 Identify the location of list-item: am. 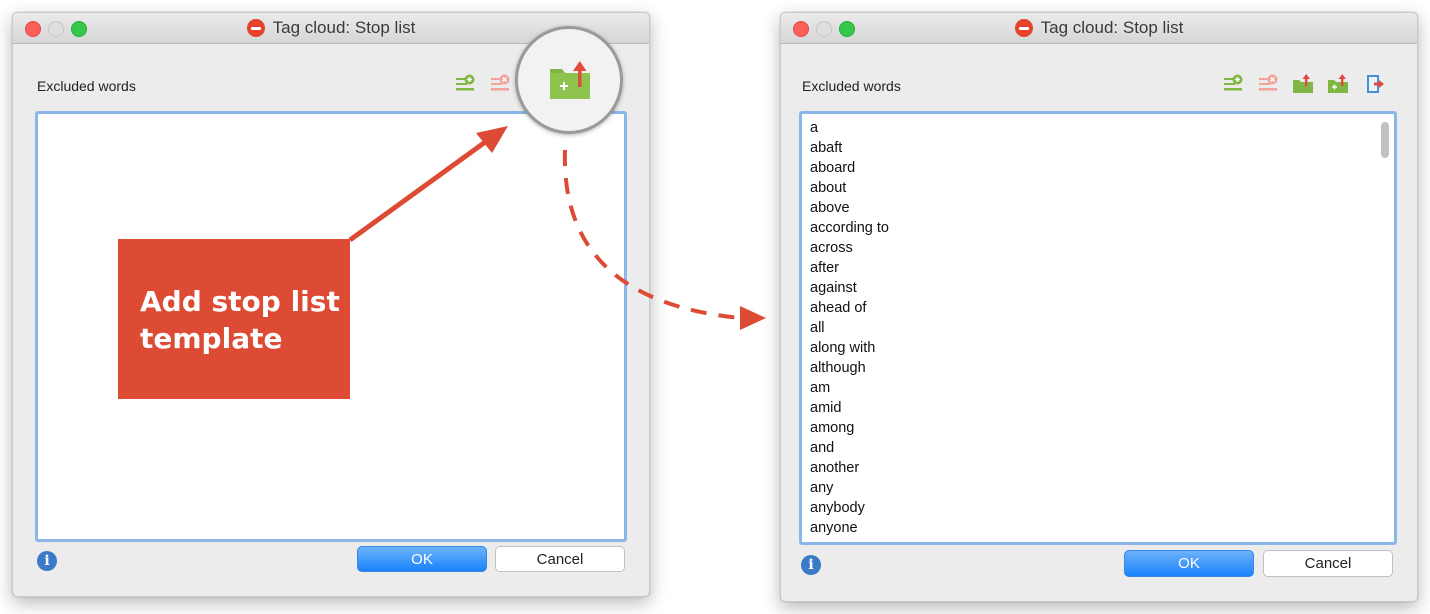
(849, 388).